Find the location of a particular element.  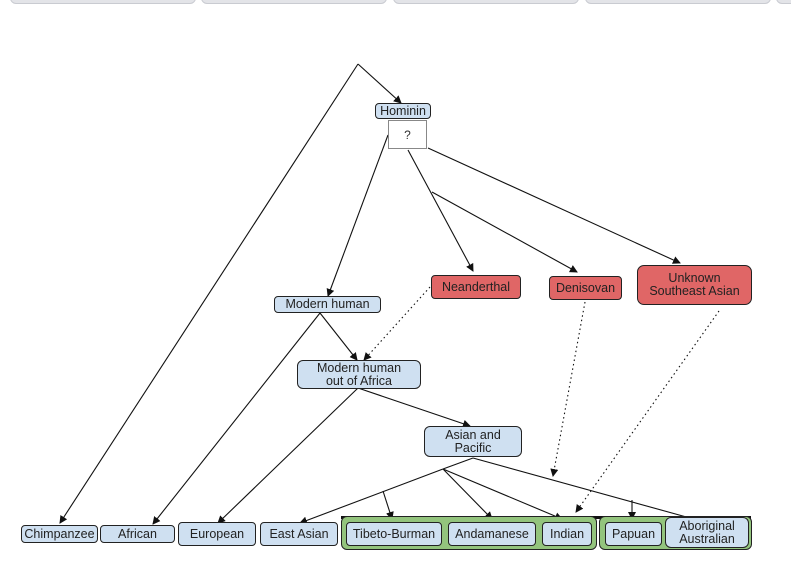

node-aboriginal-australian: Aboriginal Australian is located at coordinates (707, 532).